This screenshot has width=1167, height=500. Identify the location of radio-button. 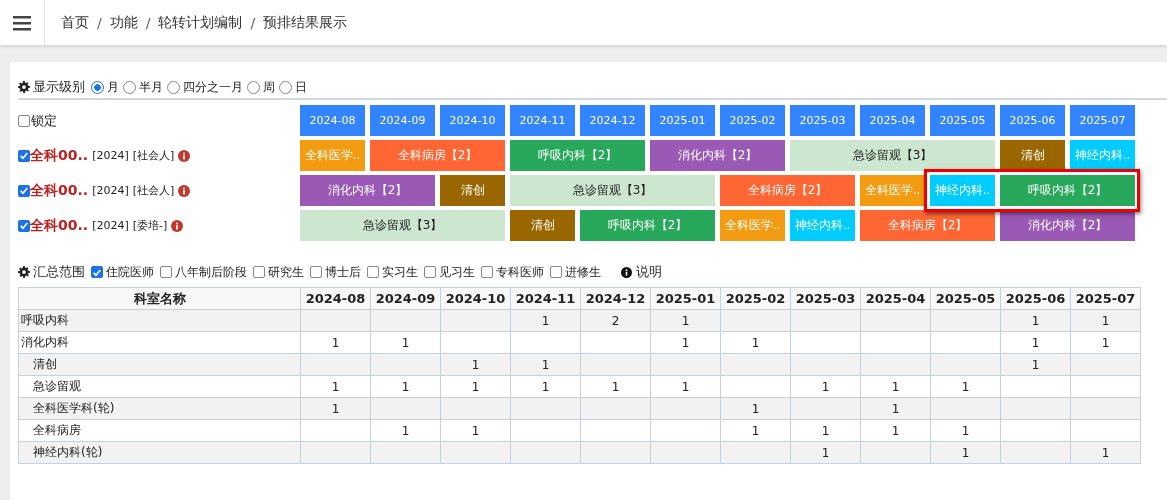
(97, 87).